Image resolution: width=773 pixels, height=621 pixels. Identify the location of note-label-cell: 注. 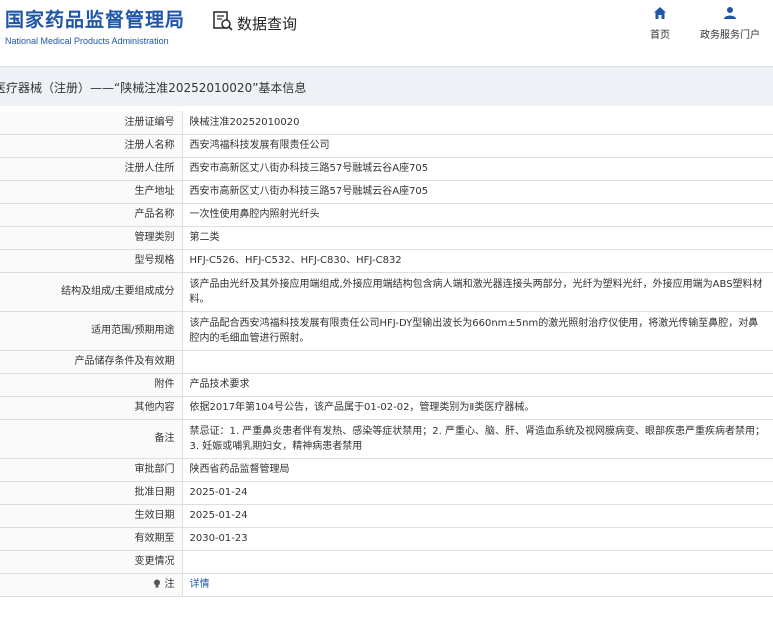
(91, 585).